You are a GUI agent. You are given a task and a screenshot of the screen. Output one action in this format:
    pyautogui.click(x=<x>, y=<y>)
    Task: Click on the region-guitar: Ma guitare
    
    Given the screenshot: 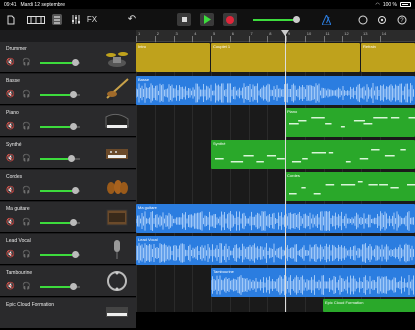 What is the action you would take?
    pyautogui.click(x=275, y=218)
    